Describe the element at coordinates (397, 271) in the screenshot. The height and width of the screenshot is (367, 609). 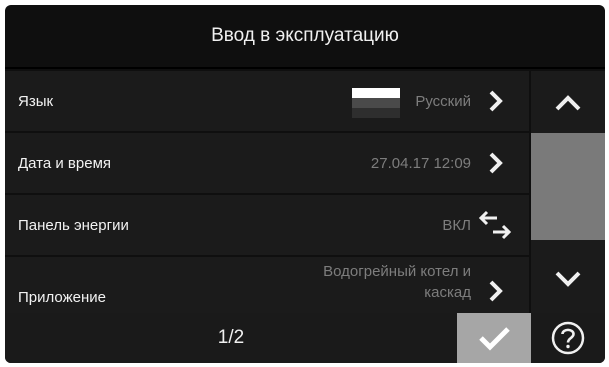
I see `application-value-line1: Водогрейный котел и` at that location.